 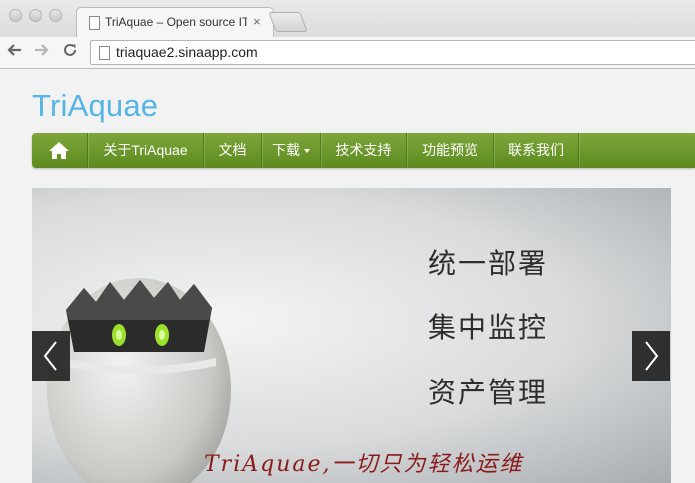 I want to click on dropdown-caret-icon, so click(x=307, y=151).